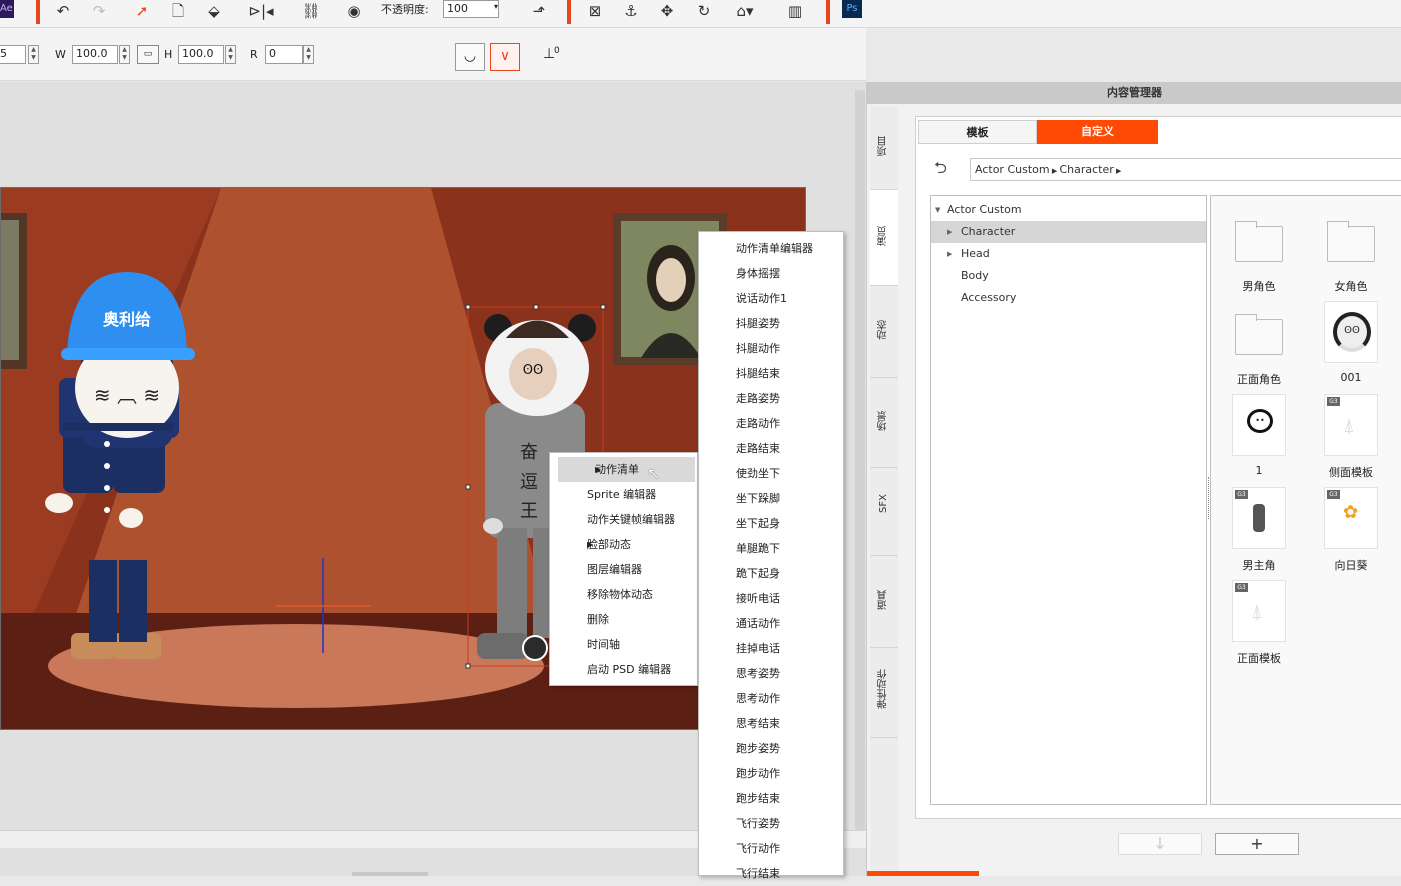 Image resolution: width=1401 pixels, height=886 pixels. What do you see at coordinates (1259, 347) in the screenshot?
I see `asset-tile: 正面角色` at bounding box center [1259, 347].